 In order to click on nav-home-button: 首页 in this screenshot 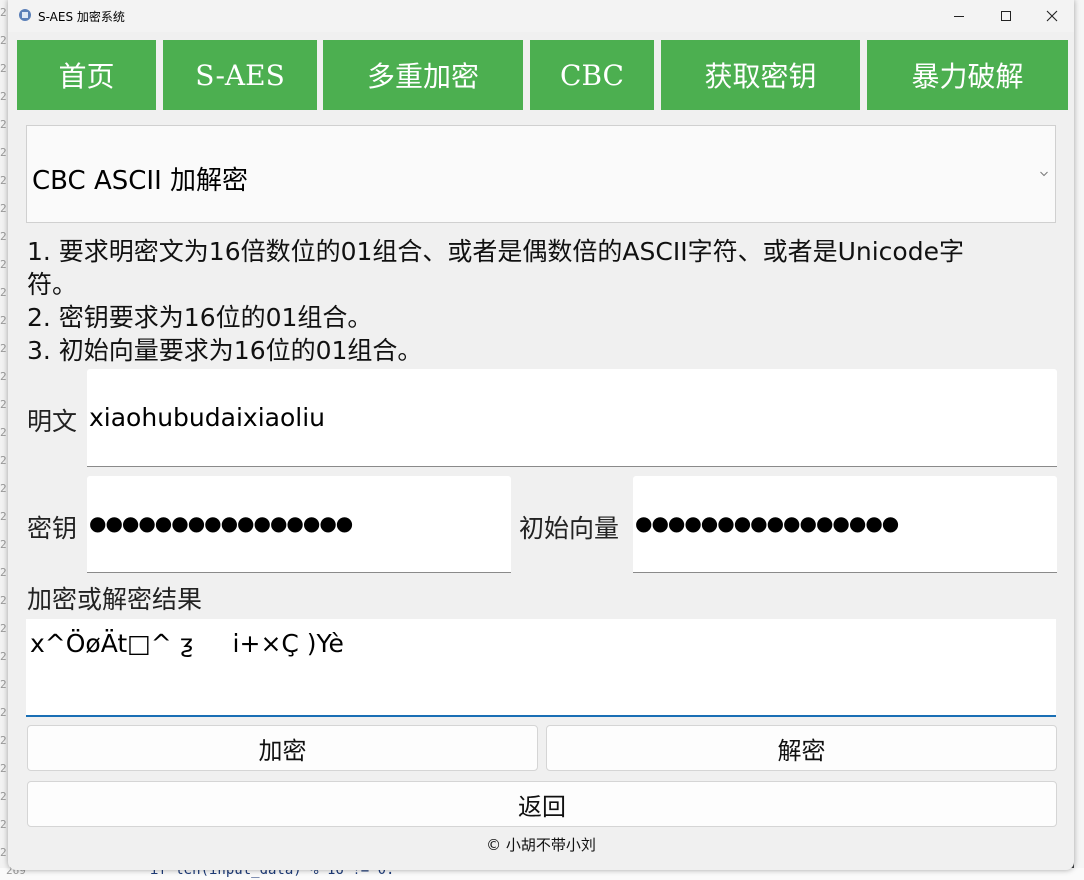, I will do `click(86, 75)`.